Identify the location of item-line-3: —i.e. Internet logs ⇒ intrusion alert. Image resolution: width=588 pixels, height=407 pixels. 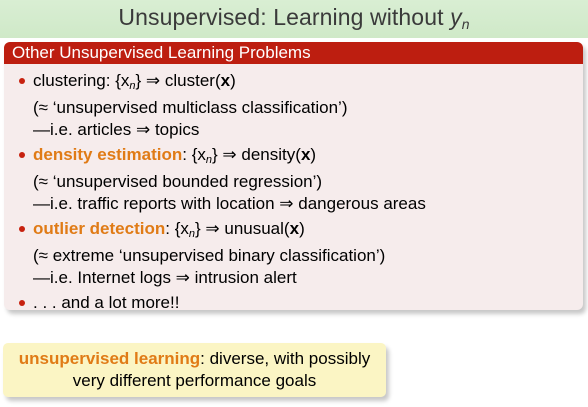
(165, 277).